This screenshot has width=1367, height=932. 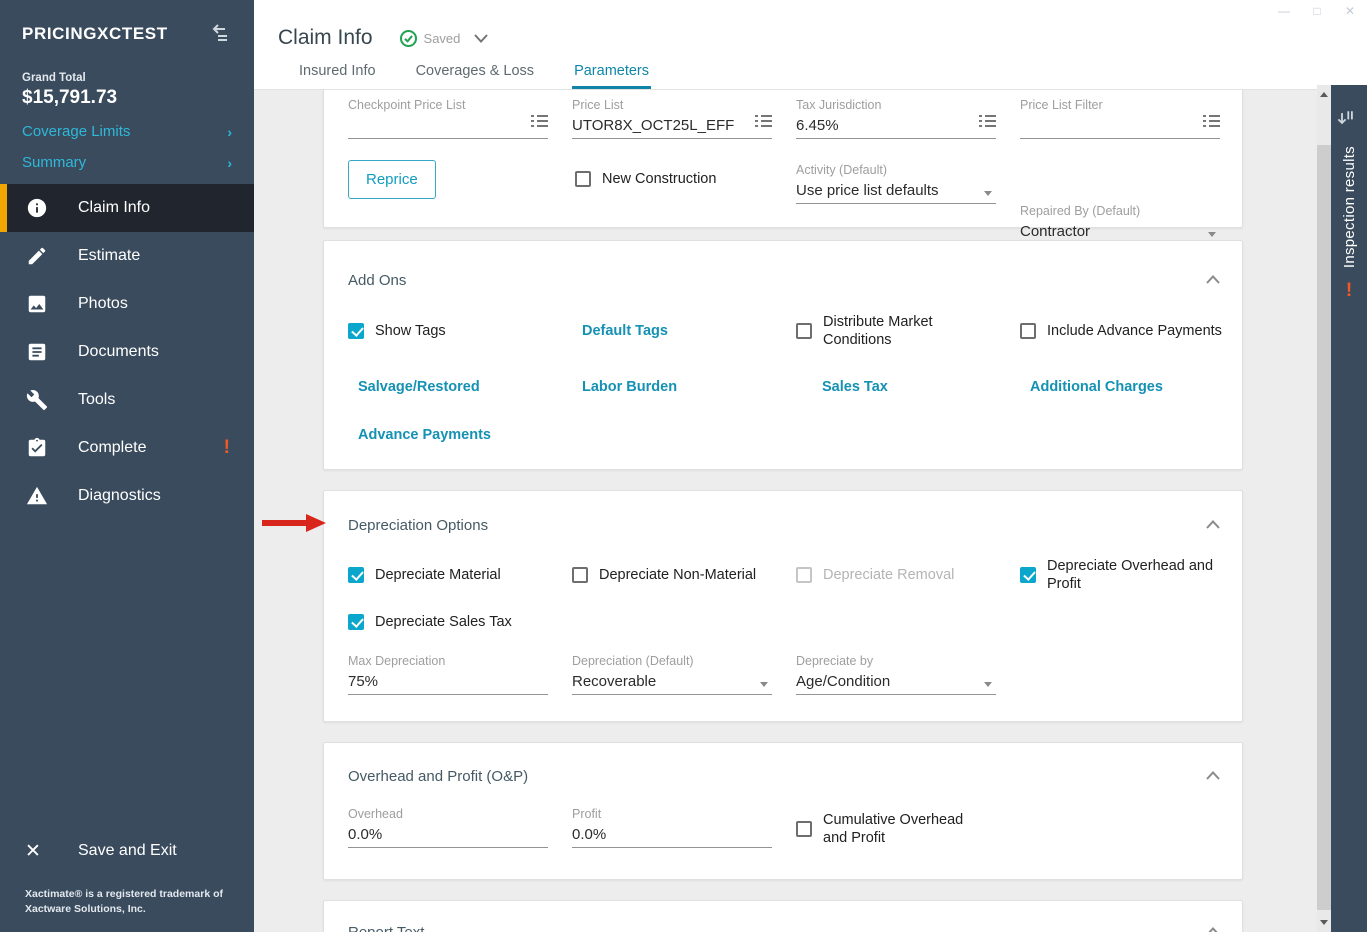 I want to click on price-list-input: UTOR8X_OCT25L_EFF, so click(x=672, y=126).